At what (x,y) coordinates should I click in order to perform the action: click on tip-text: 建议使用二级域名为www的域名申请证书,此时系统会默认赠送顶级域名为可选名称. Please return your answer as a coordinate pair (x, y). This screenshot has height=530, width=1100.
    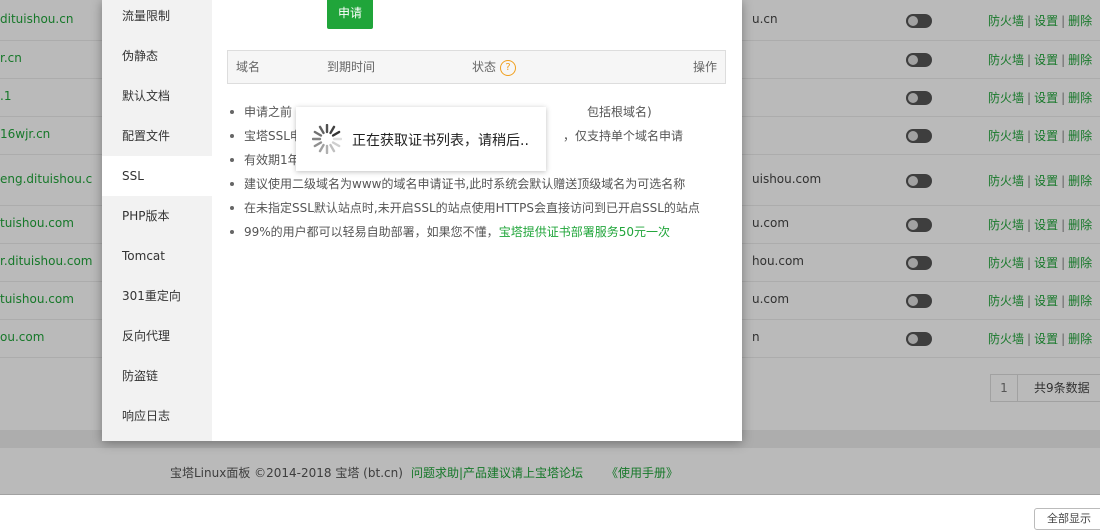
    Looking at the image, I should click on (465, 184).